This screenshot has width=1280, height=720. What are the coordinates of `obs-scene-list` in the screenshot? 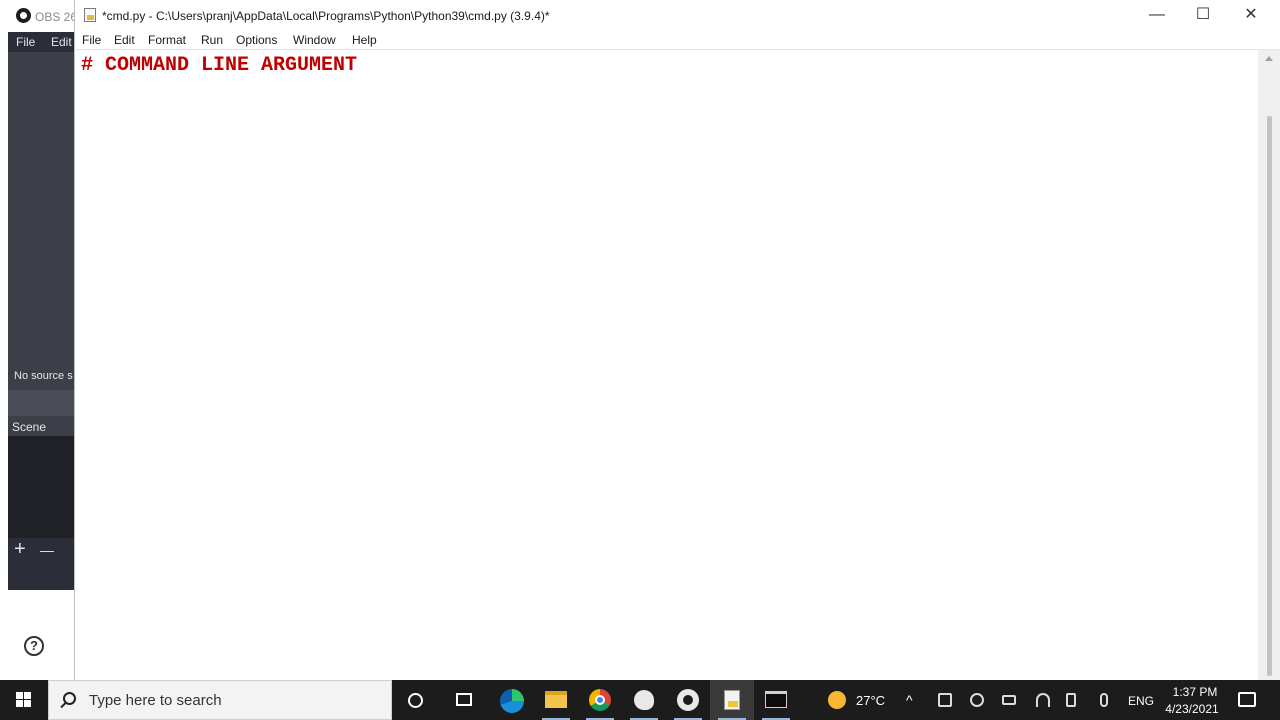 It's located at (44, 487).